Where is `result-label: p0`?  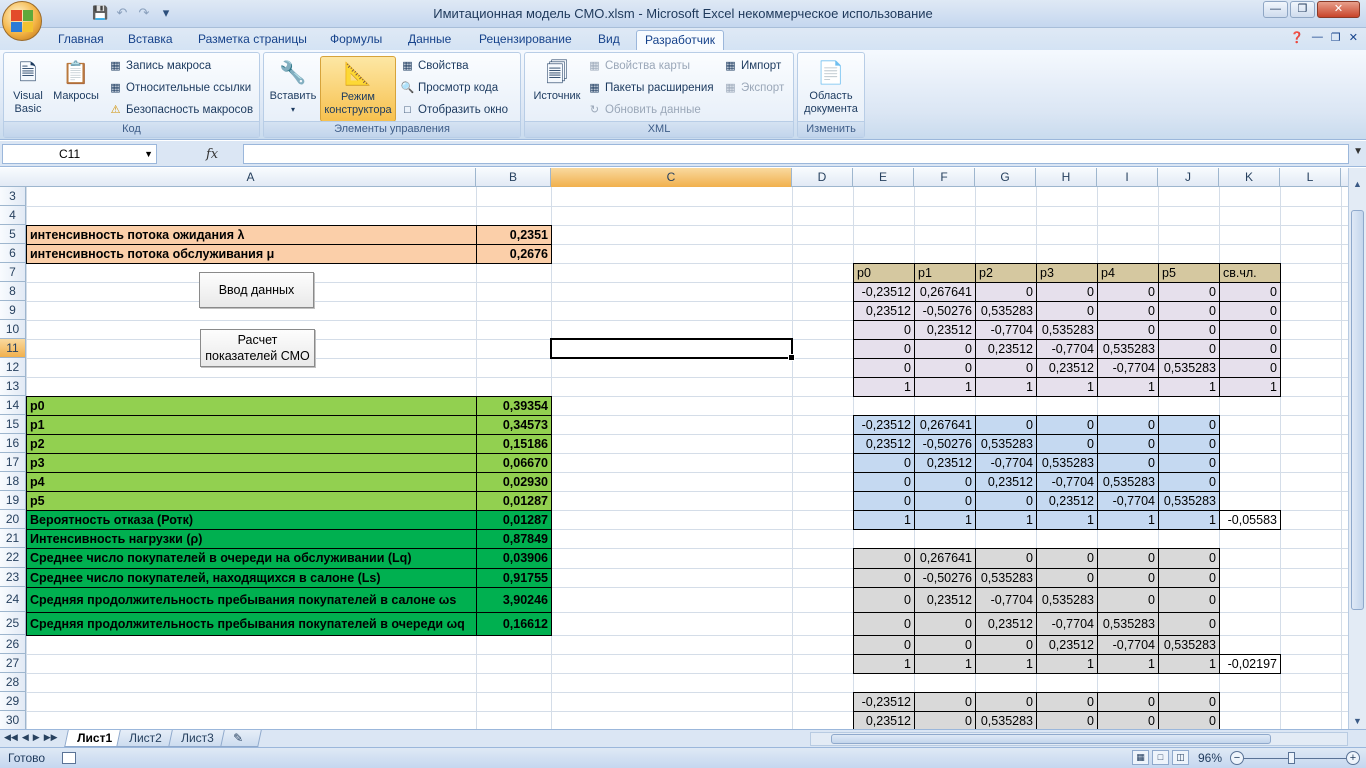 result-label: p0 is located at coordinates (251, 406).